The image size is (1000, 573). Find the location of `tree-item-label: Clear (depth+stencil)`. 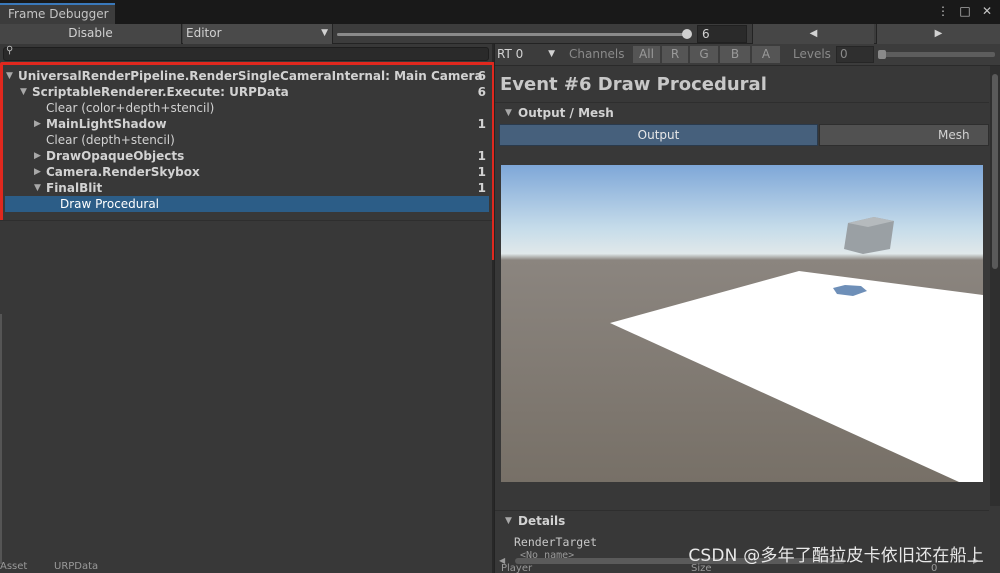

tree-item-label: Clear (depth+stencil) is located at coordinates (110, 140).